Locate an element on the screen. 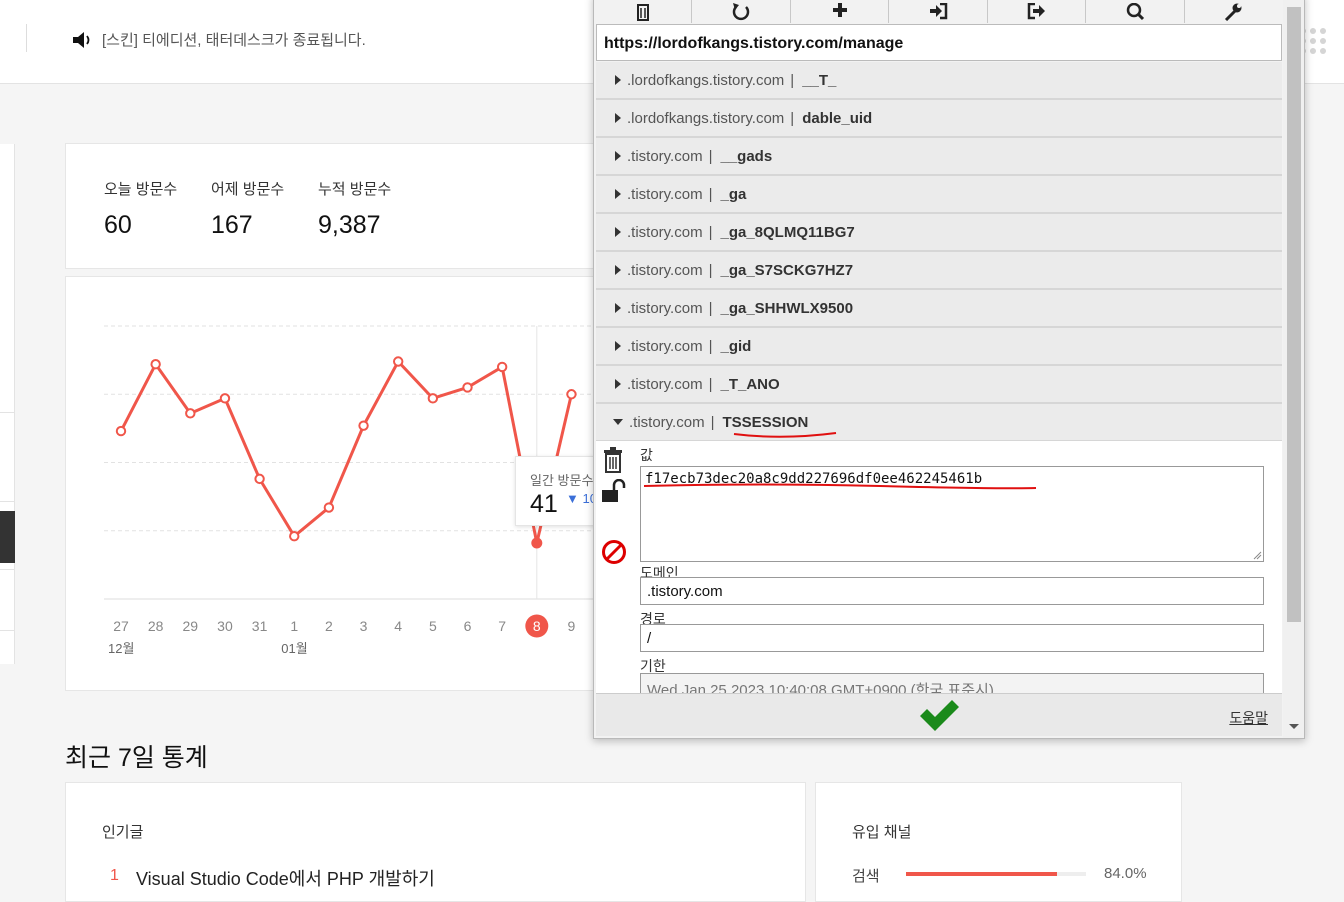 The width and height of the screenshot is (1344, 902). export-icon is located at coordinates (1037, 11).